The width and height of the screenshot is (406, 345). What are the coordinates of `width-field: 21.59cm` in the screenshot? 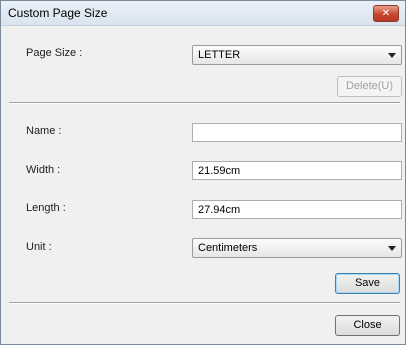 It's located at (297, 170).